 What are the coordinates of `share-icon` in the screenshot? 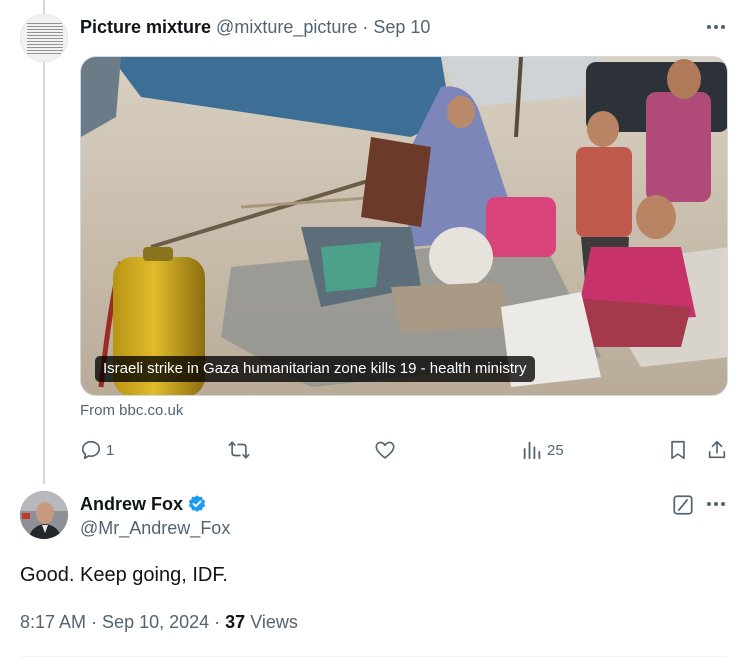 It's located at (717, 449).